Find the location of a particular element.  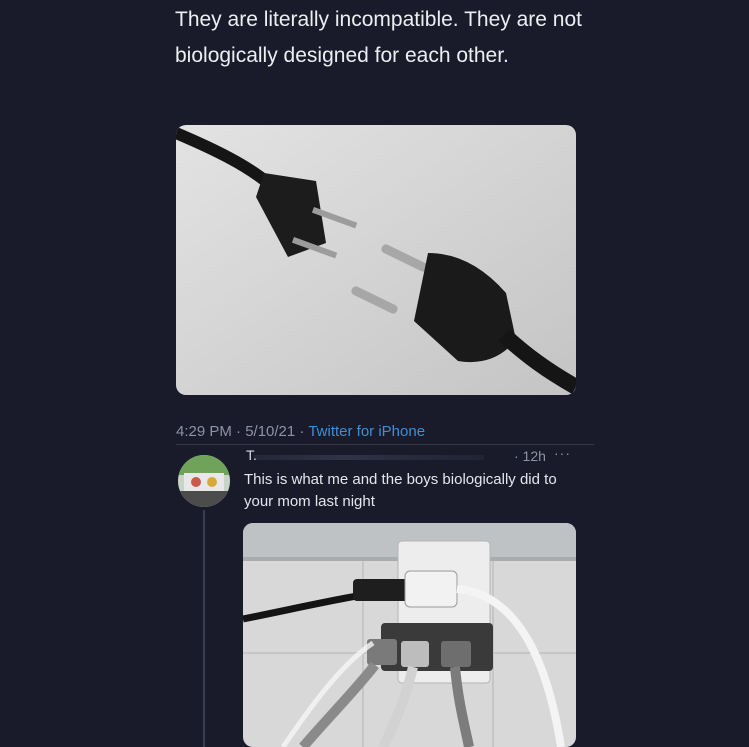

tweet-timestamp: 4:29 PM · 5/10/21 · is located at coordinates (242, 431).